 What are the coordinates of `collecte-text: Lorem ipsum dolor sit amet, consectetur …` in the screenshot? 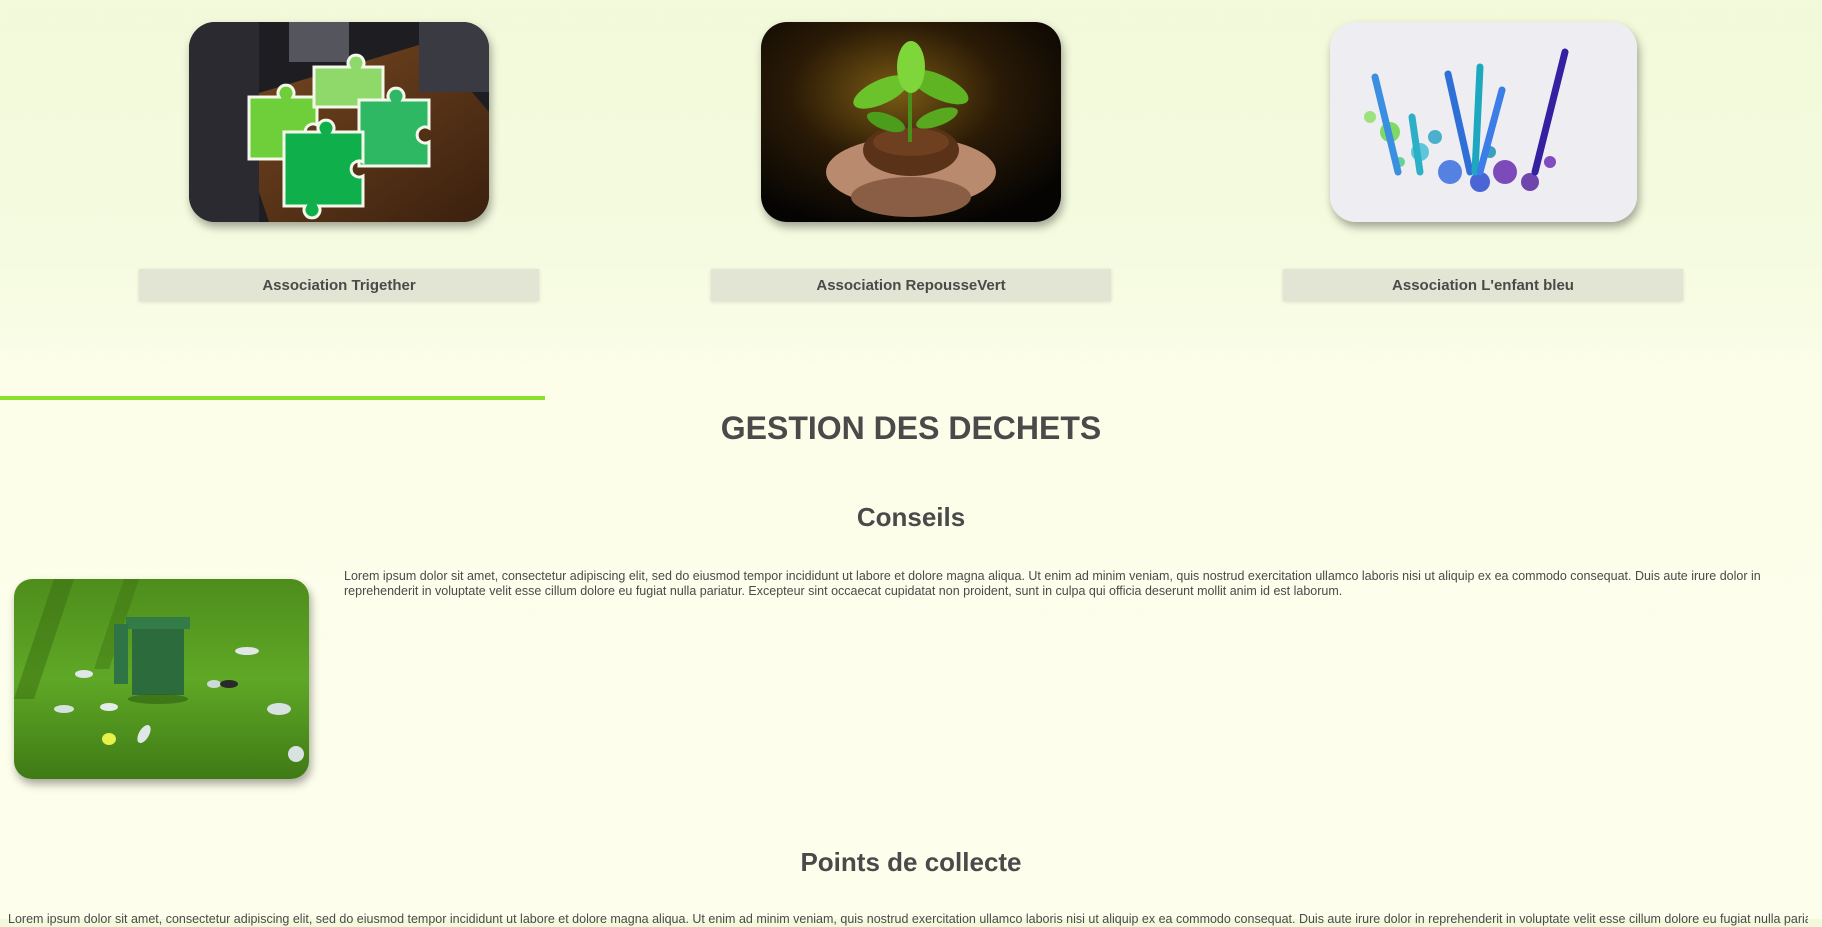 It's located at (908, 919).